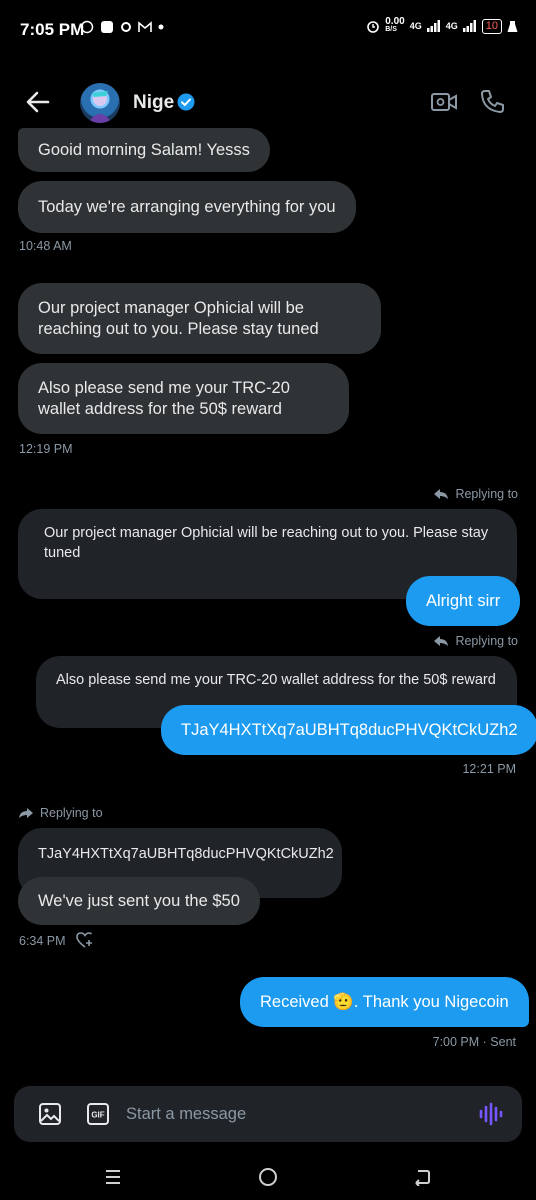 This screenshot has width=536, height=1200. I want to click on phone-icon, so click(493, 101).